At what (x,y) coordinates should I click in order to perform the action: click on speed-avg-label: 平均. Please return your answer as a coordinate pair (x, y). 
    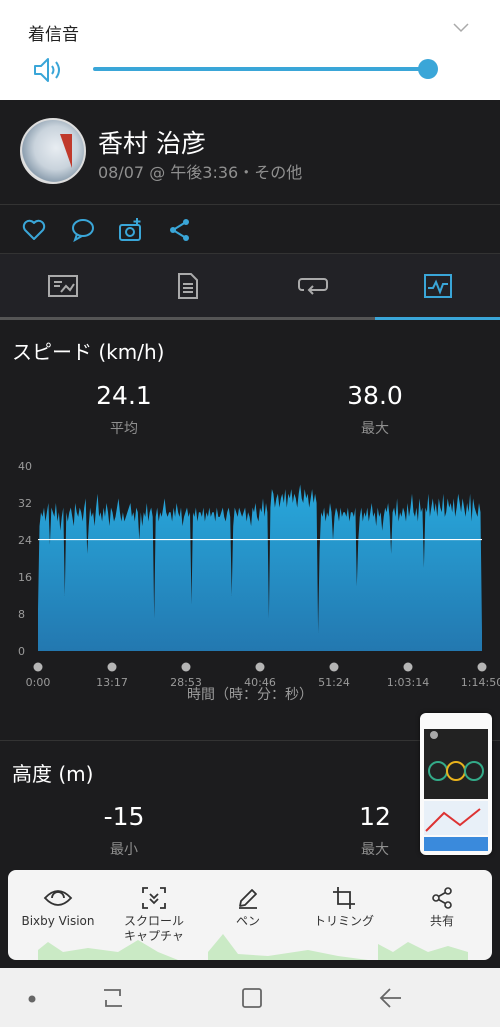
    Looking at the image, I should click on (124, 429).